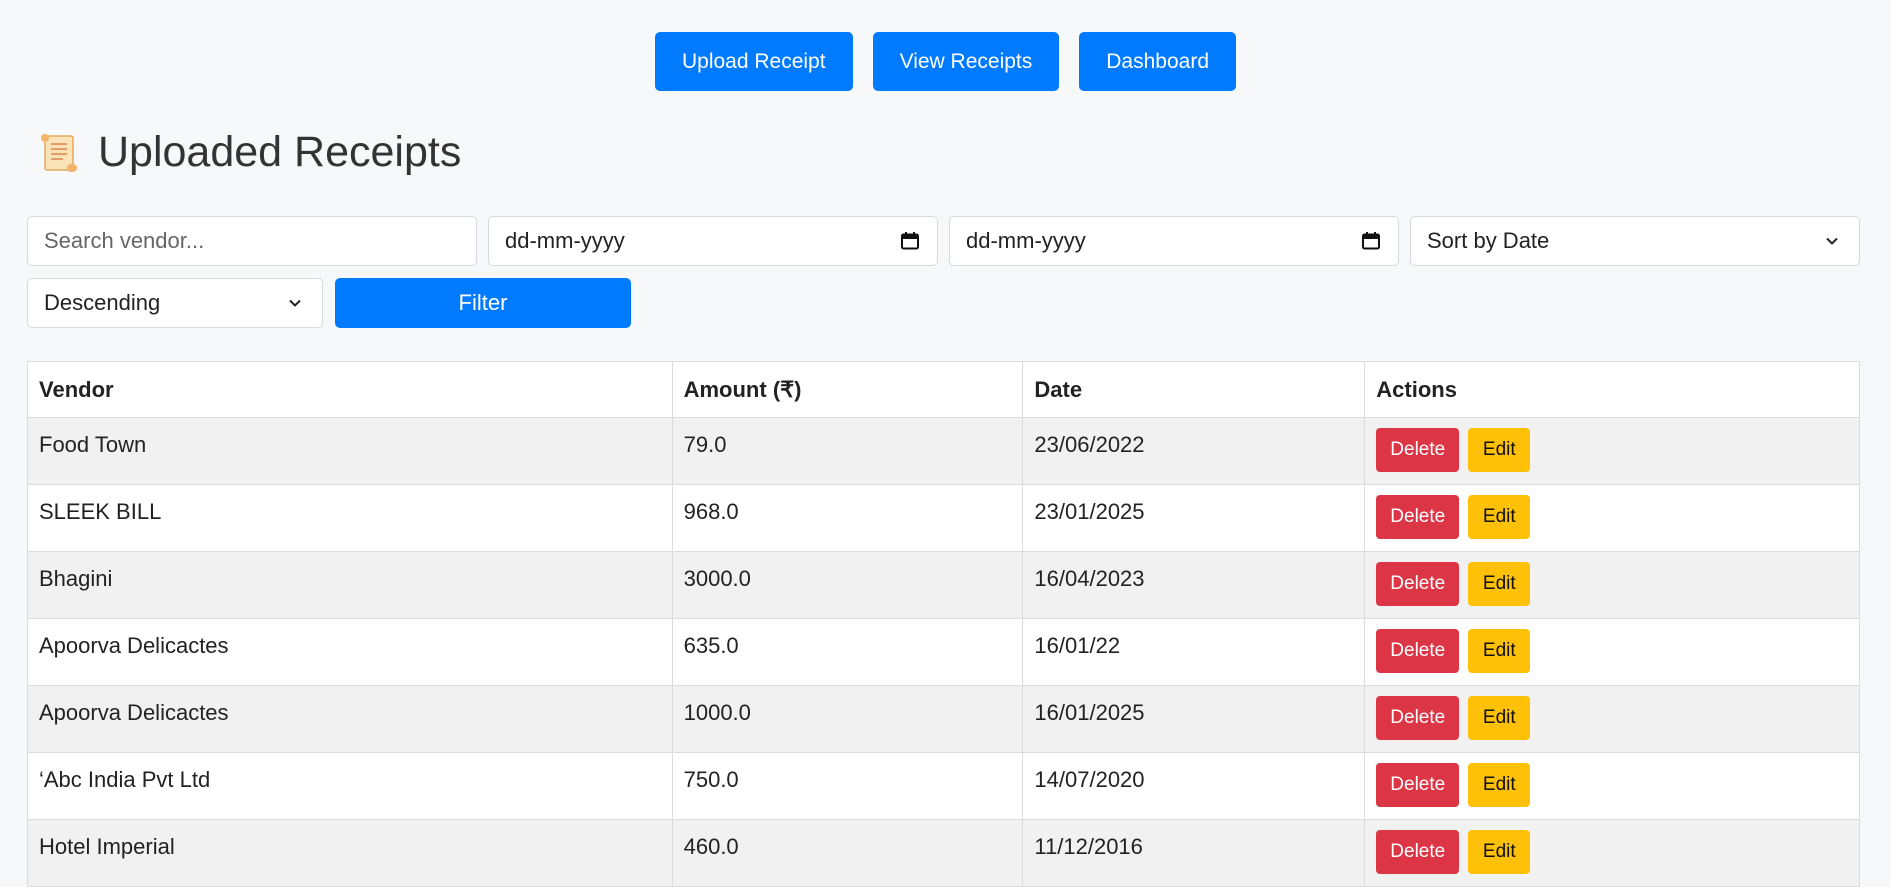 This screenshot has height=887, width=1891. Describe the element at coordinates (1194, 518) in the screenshot. I see `date-cell: 23/01/2025` at that location.